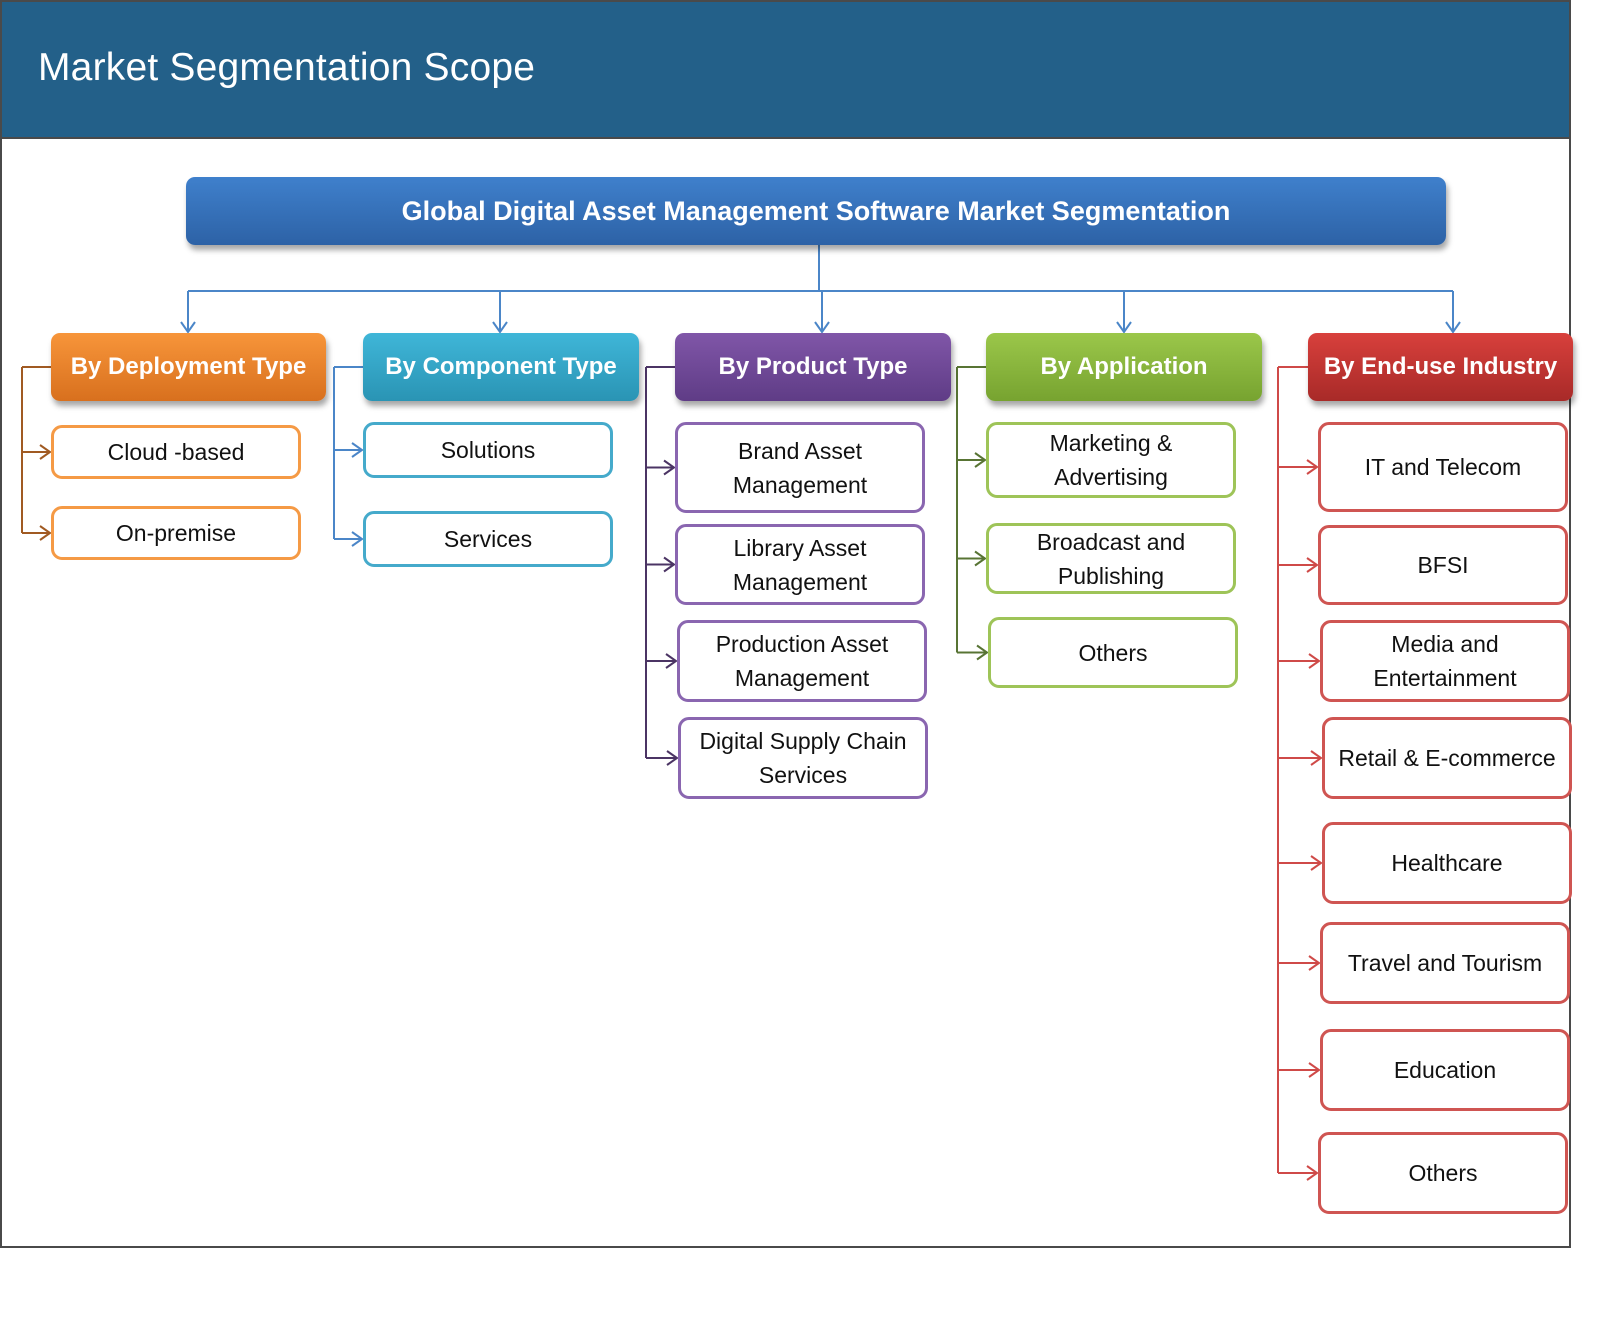 Image resolution: width=1600 pixels, height=1327 pixels. What do you see at coordinates (1124, 367) in the screenshot?
I see `category-by-application: By Application` at bounding box center [1124, 367].